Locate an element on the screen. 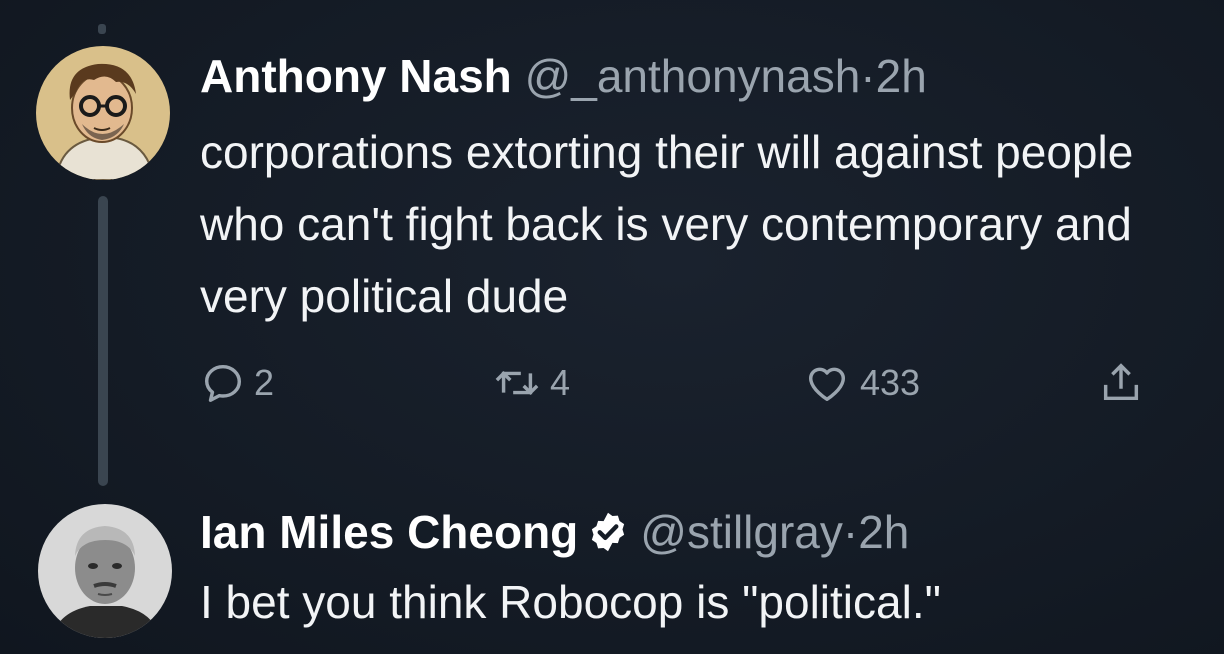  tweet-header: Anthony Nash @_anthonynash·2h is located at coordinates (563, 76).